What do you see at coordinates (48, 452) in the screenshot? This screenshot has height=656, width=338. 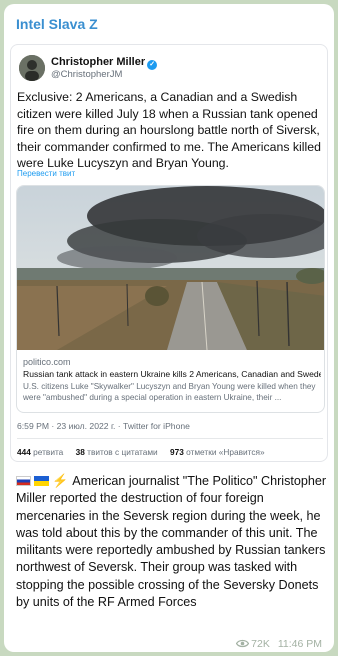 I see `retweet-label: ретвита` at bounding box center [48, 452].